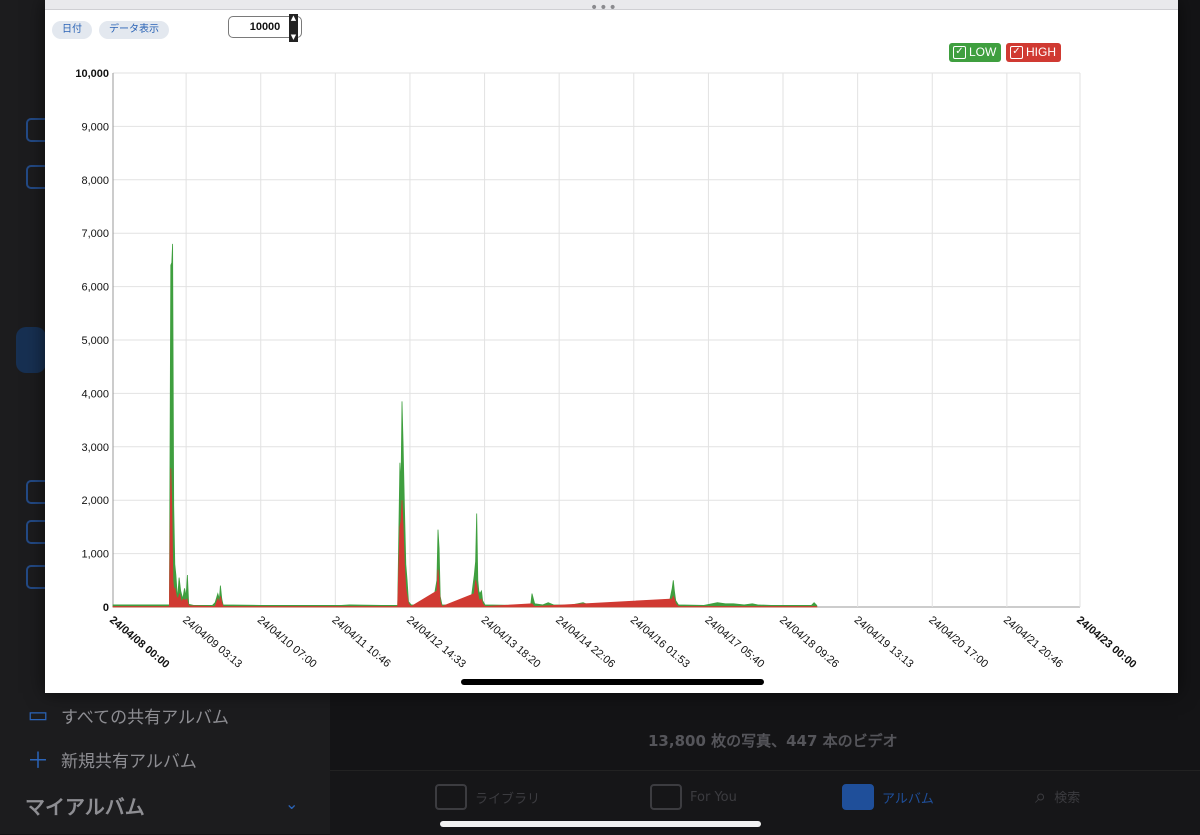  What do you see at coordinates (809, 642) in the screenshot?
I see `x-tick-label: 24/04/18 09:26` at bounding box center [809, 642].